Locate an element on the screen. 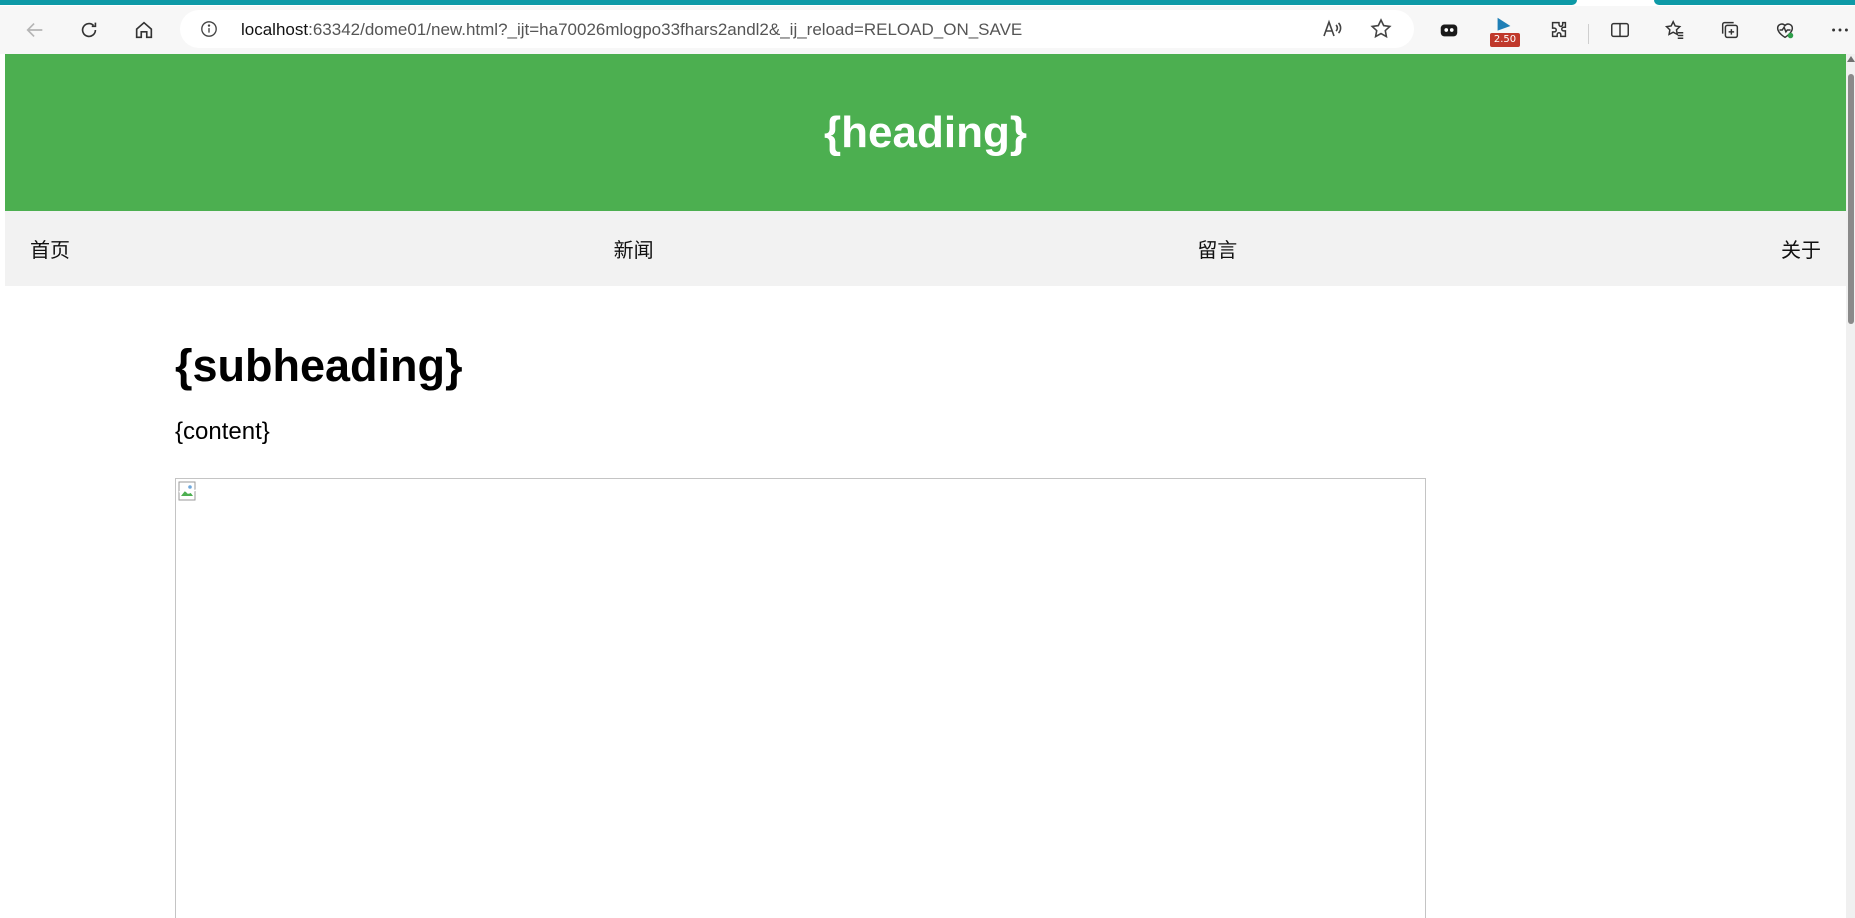 The width and height of the screenshot is (1855, 918). active-tab-indicator is located at coordinates (788, 2).